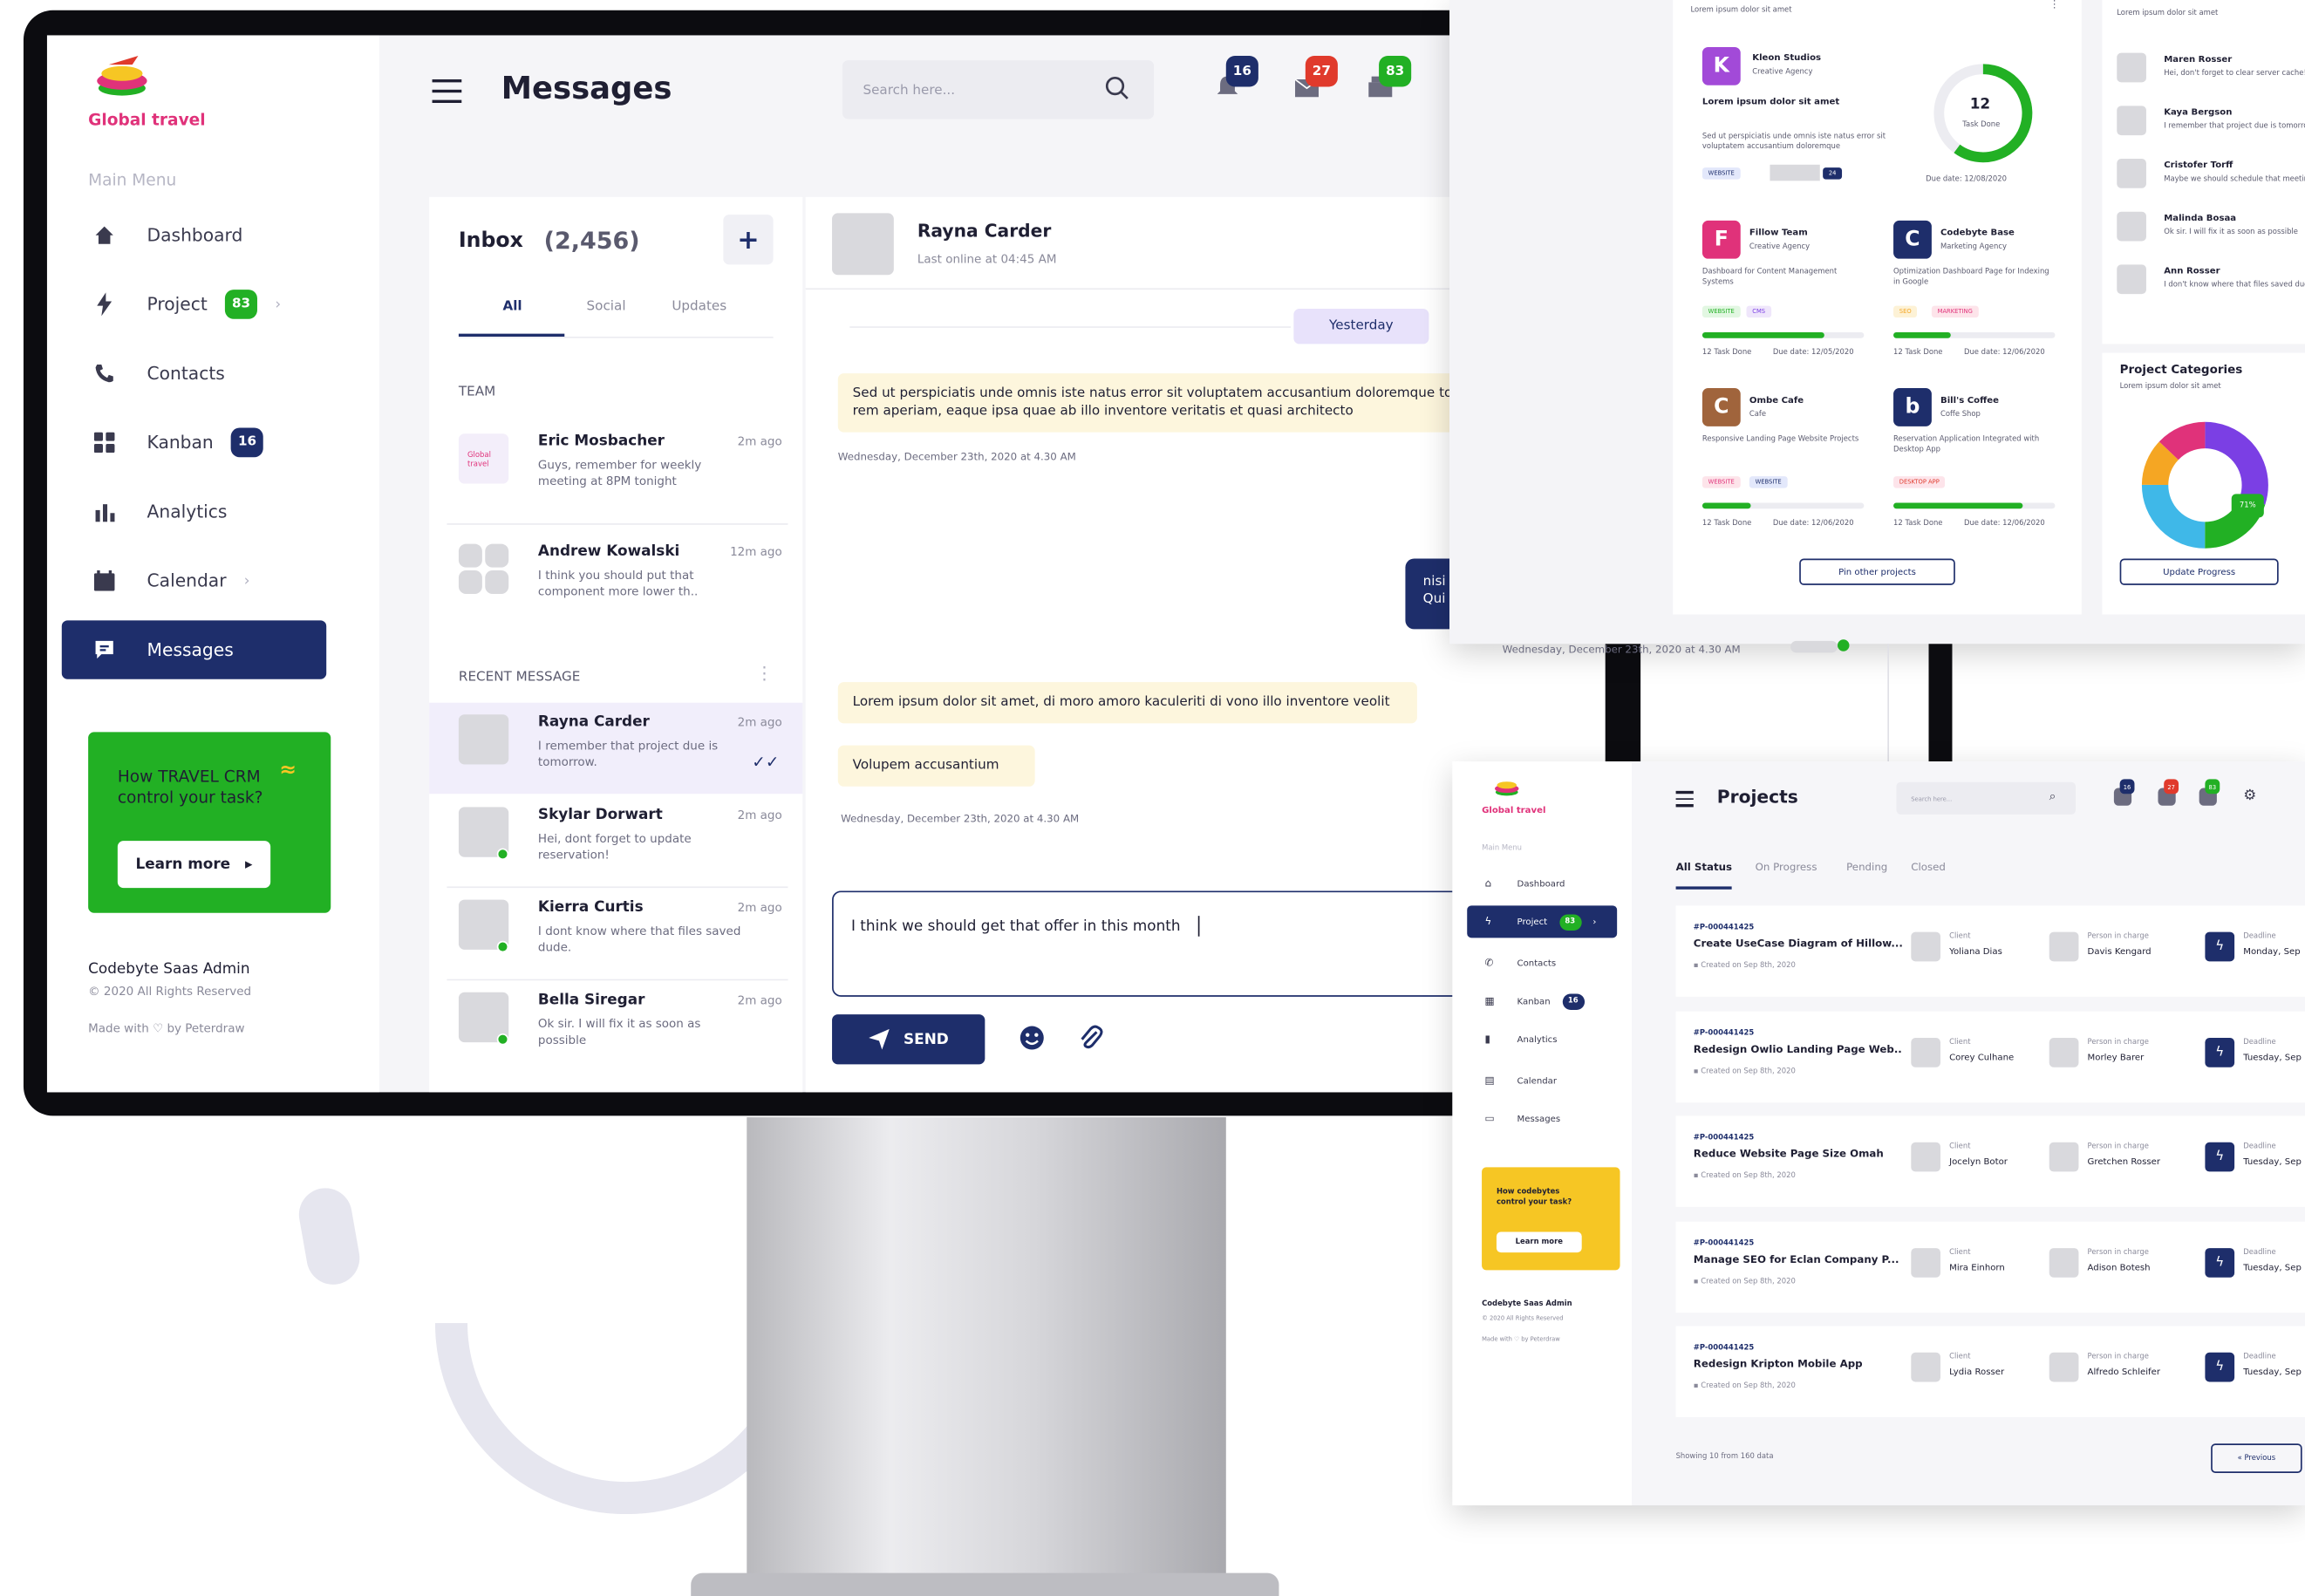  Describe the element at coordinates (863, 244) in the screenshot. I see `avatar` at that location.